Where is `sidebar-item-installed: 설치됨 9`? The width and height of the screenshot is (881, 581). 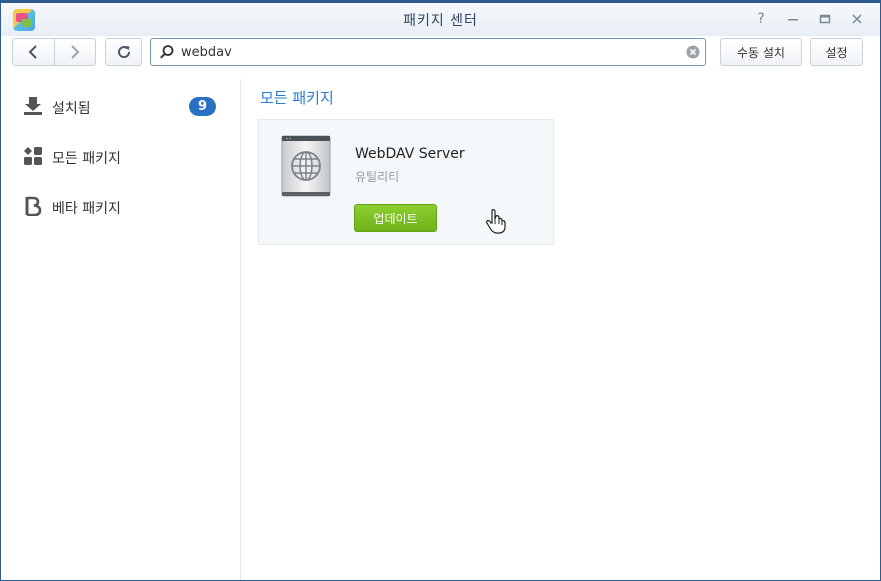
sidebar-item-installed: 설치됨 9 is located at coordinates (120, 107).